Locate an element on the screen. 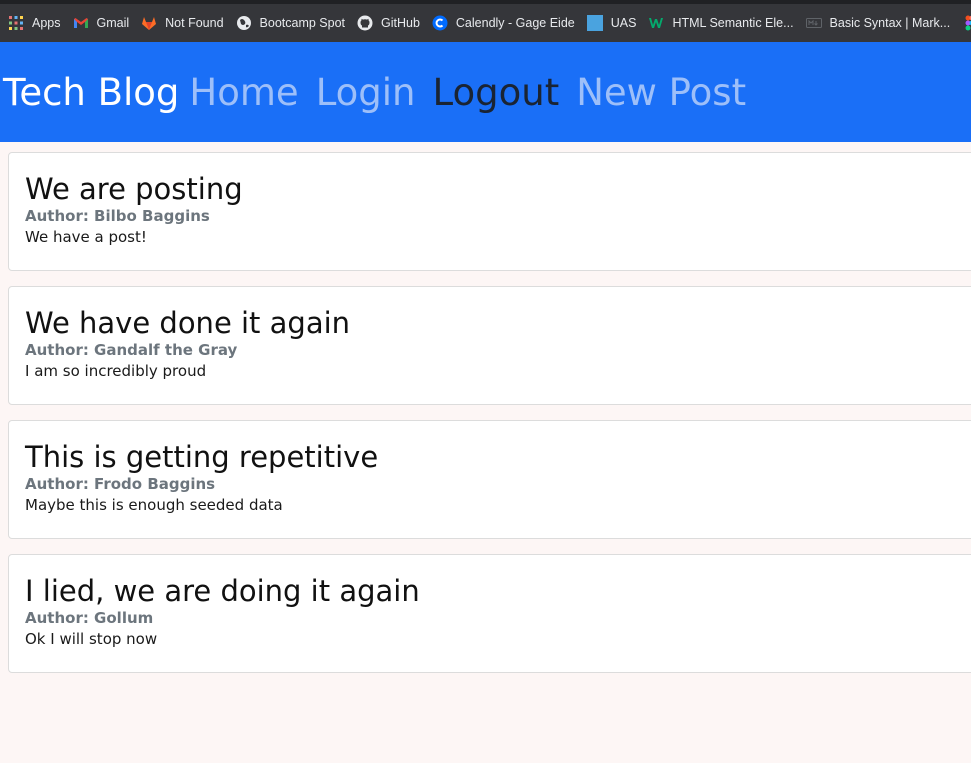  post-body: Ok I will stop now is located at coordinates (91, 639).